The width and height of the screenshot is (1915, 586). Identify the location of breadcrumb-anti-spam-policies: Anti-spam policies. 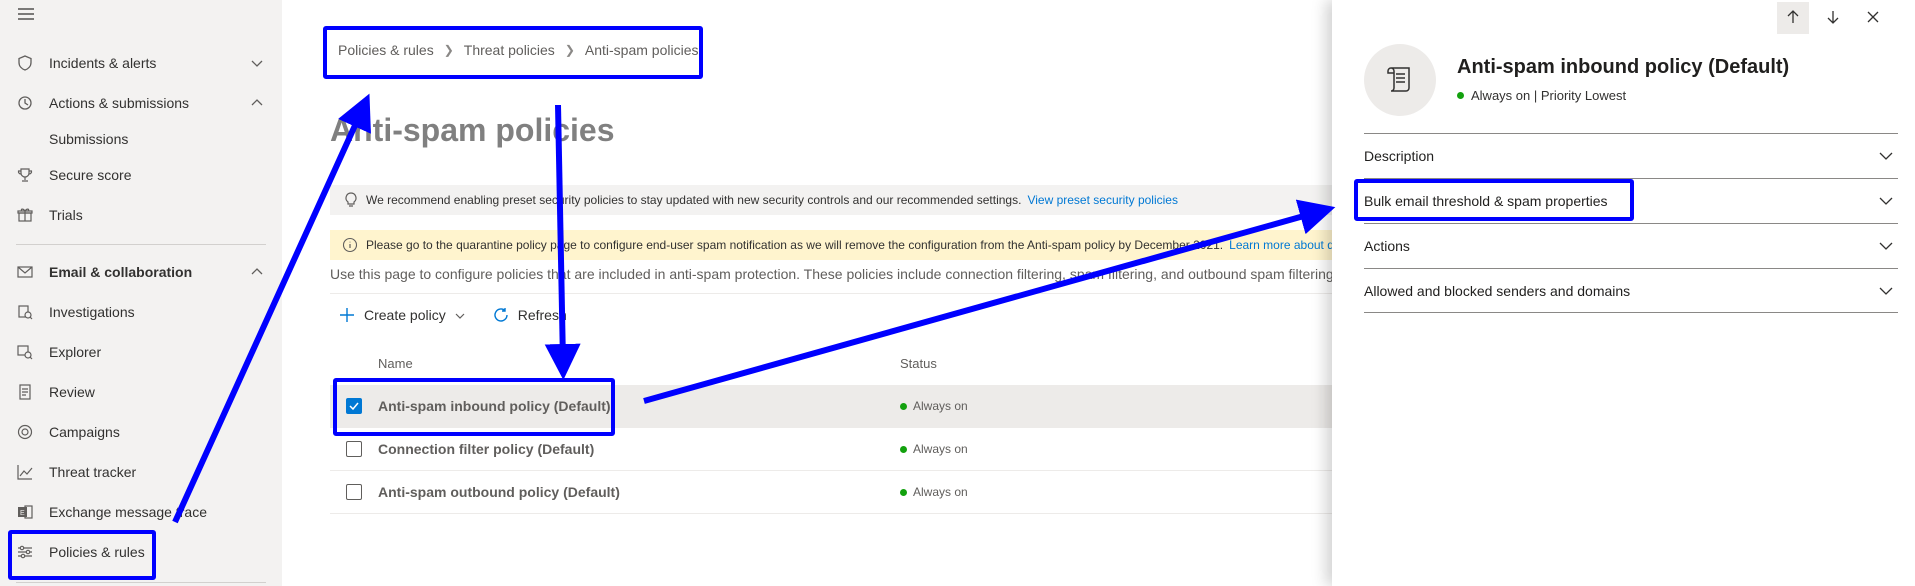
(641, 50).